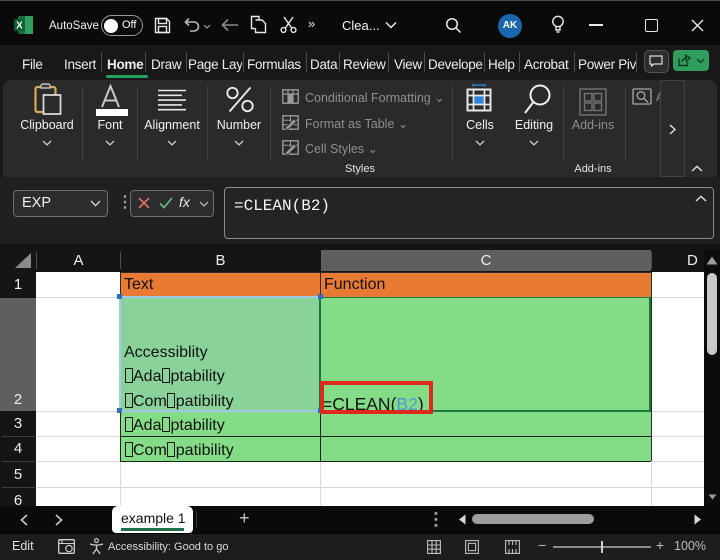 This screenshot has width=720, height=560. I want to click on svg-text: X, so click(19, 26).